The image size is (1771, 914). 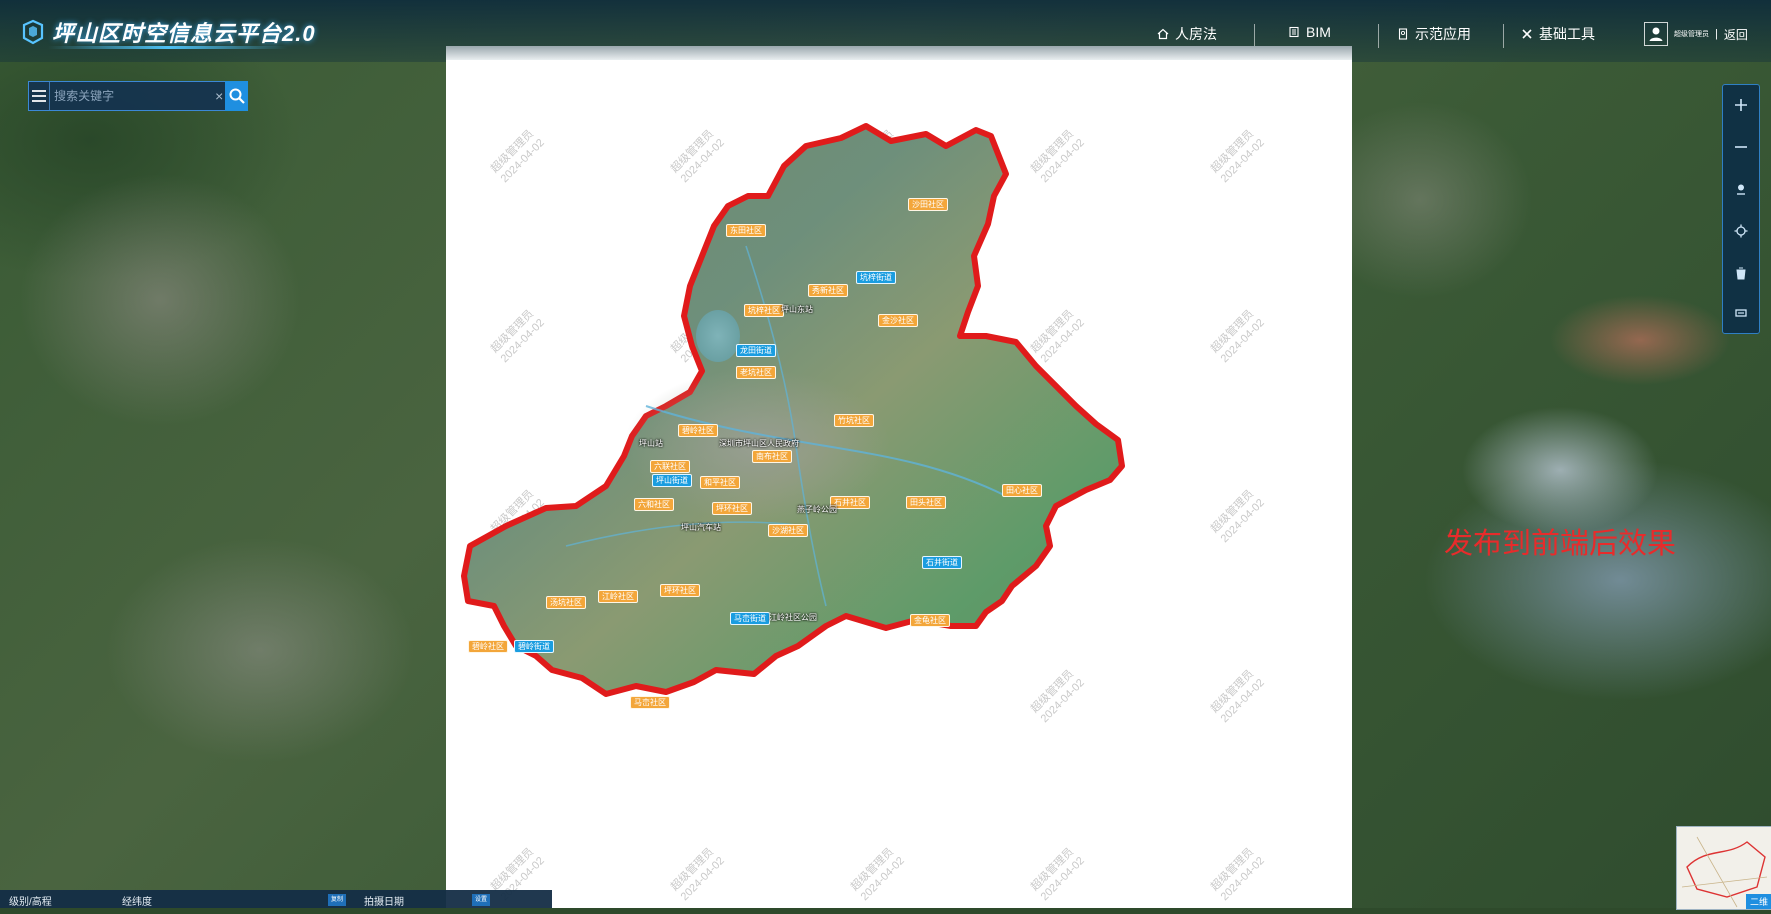 I want to click on trash-icon, so click(x=1741, y=273).